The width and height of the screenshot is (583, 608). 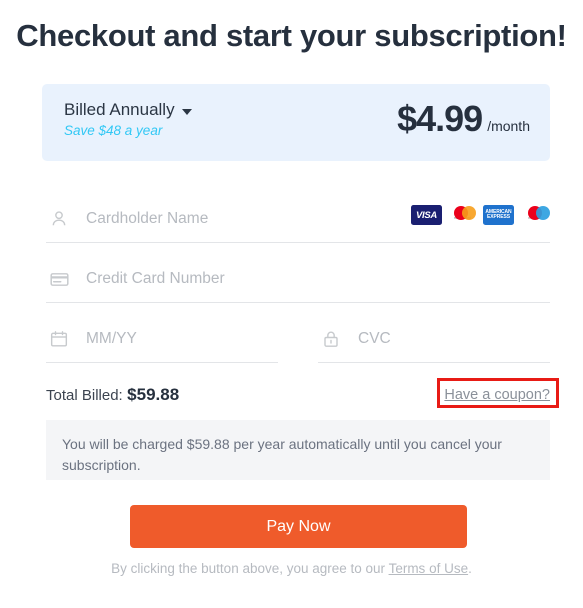 What do you see at coordinates (470, 568) in the screenshot?
I see `terms-note-suffix: .` at bounding box center [470, 568].